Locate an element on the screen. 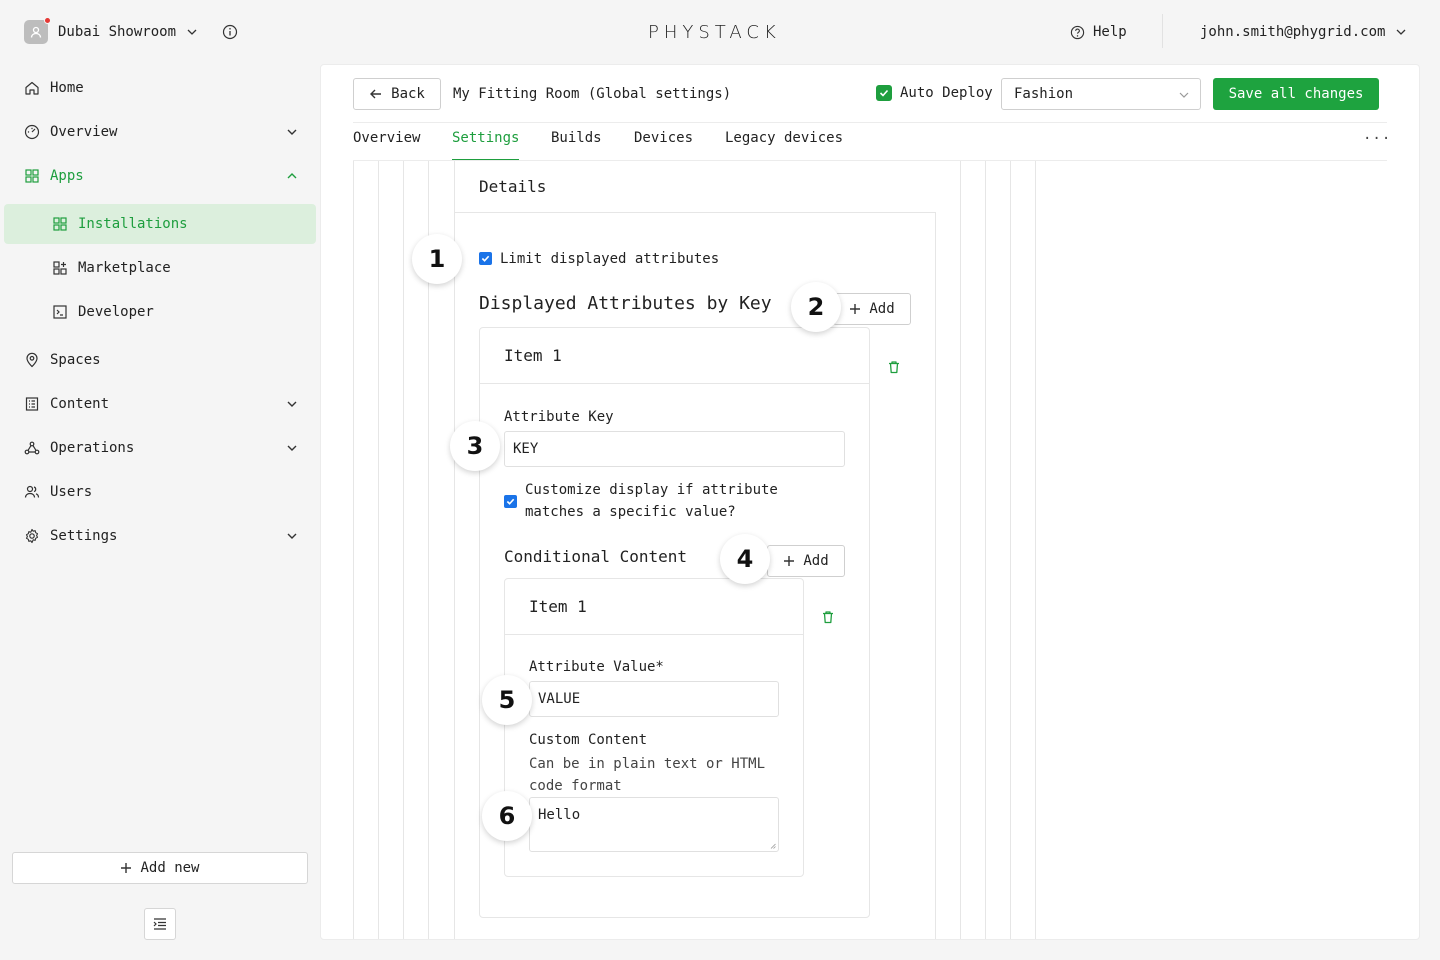 The image size is (1440, 960). help-button: Help is located at coordinates (1098, 32).